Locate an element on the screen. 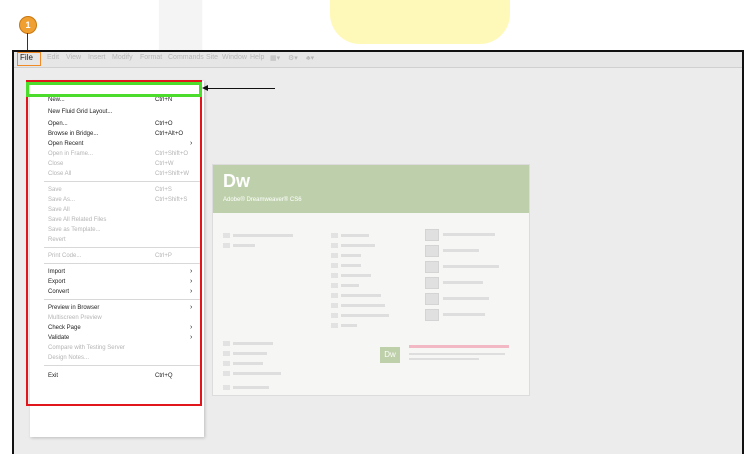 Image resolution: width=745 pixels, height=454 pixels. new-xml-icon is located at coordinates (334, 285).